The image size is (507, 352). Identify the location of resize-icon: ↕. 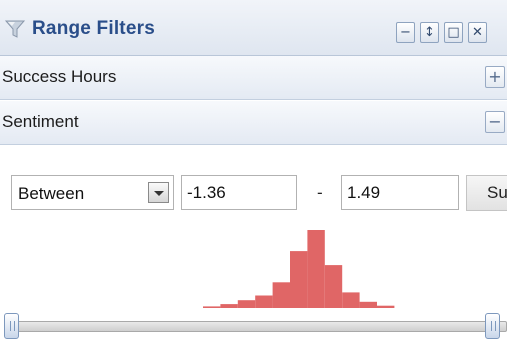
(429, 32).